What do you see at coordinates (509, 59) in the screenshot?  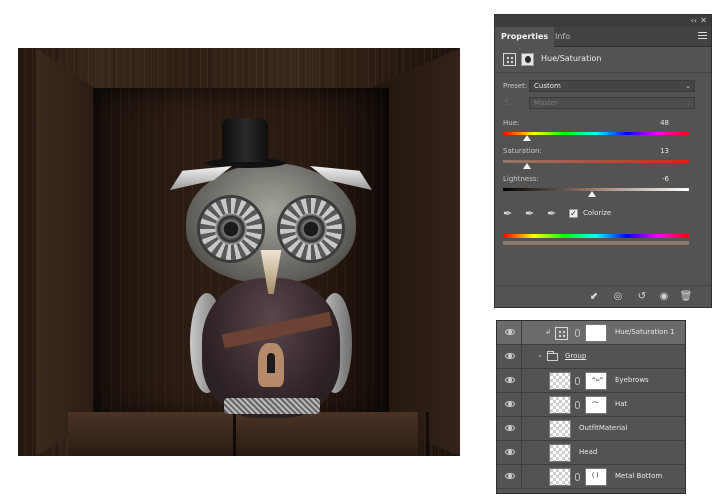 I see `adjustment-settings-icon` at bounding box center [509, 59].